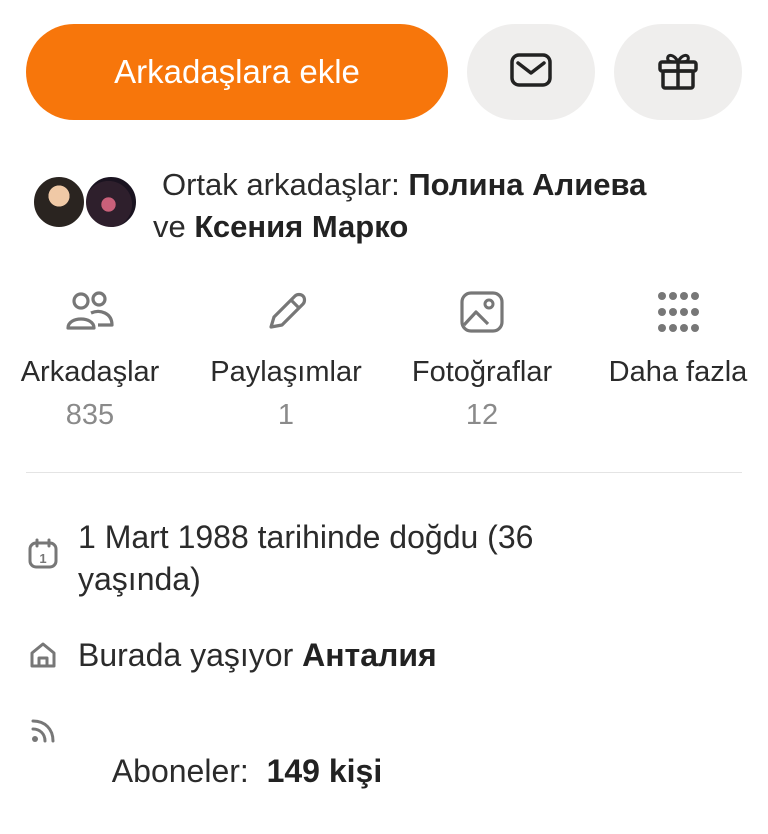 The image size is (768, 834). I want to click on location-row: Burada yaşıyor Анталия, so click(231, 655).